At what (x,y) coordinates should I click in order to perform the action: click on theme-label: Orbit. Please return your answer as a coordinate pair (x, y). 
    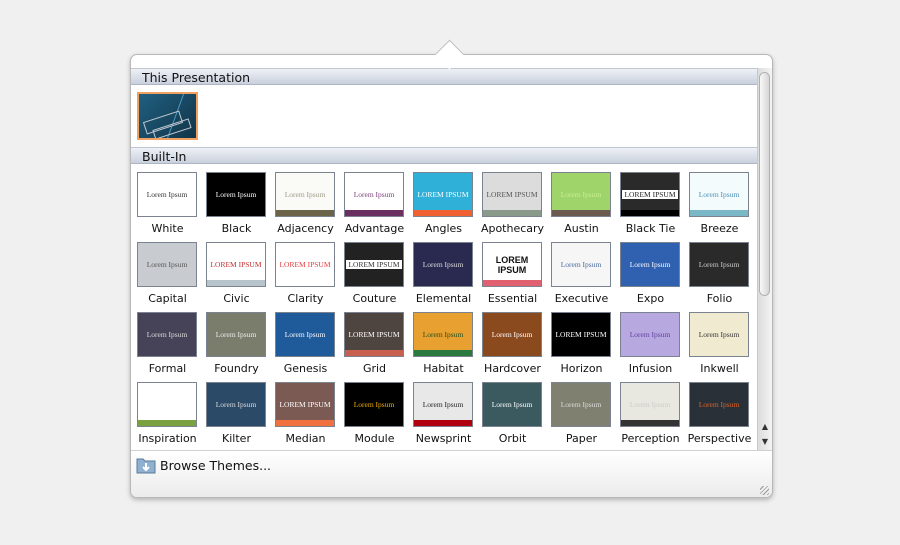
    Looking at the image, I should click on (512, 438).